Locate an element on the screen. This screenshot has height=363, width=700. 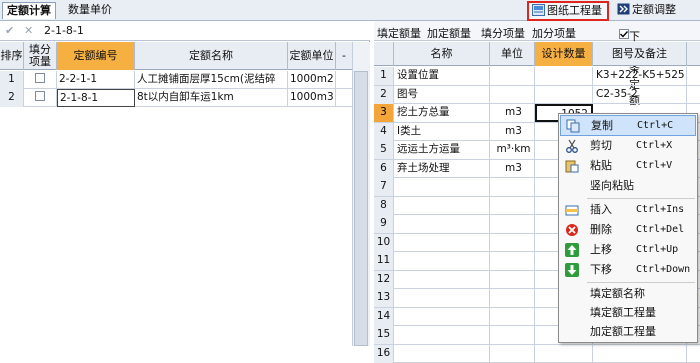
cell-name: 设置位置 is located at coordinates (442, 76).